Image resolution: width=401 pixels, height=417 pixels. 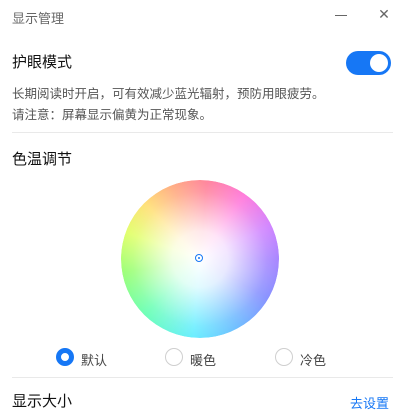 What do you see at coordinates (42, 401) in the screenshot?
I see `display-size-title: 显示大小` at bounding box center [42, 401].